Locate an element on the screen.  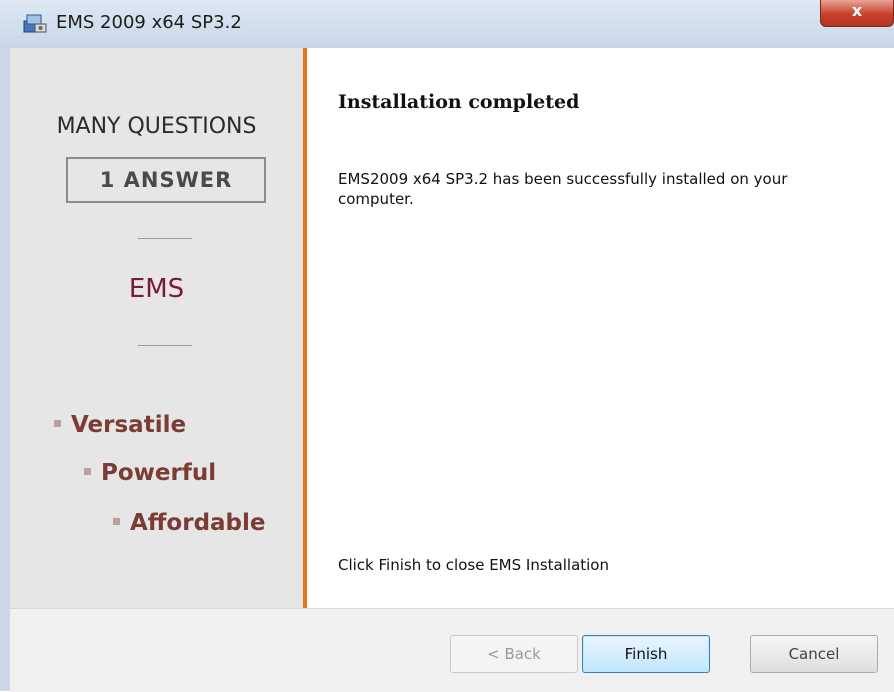
window-frame is located at coordinates (5, 369).